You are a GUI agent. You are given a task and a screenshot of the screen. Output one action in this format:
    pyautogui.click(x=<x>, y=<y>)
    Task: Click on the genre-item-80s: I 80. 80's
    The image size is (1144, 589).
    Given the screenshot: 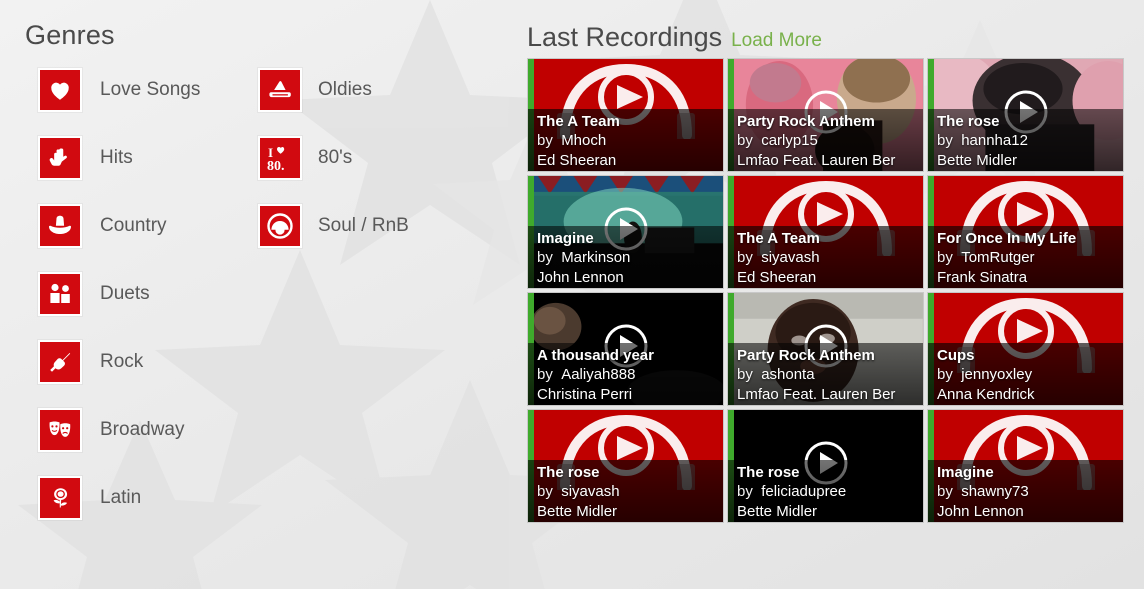 What is the action you would take?
    pyautogui.click(x=333, y=158)
    